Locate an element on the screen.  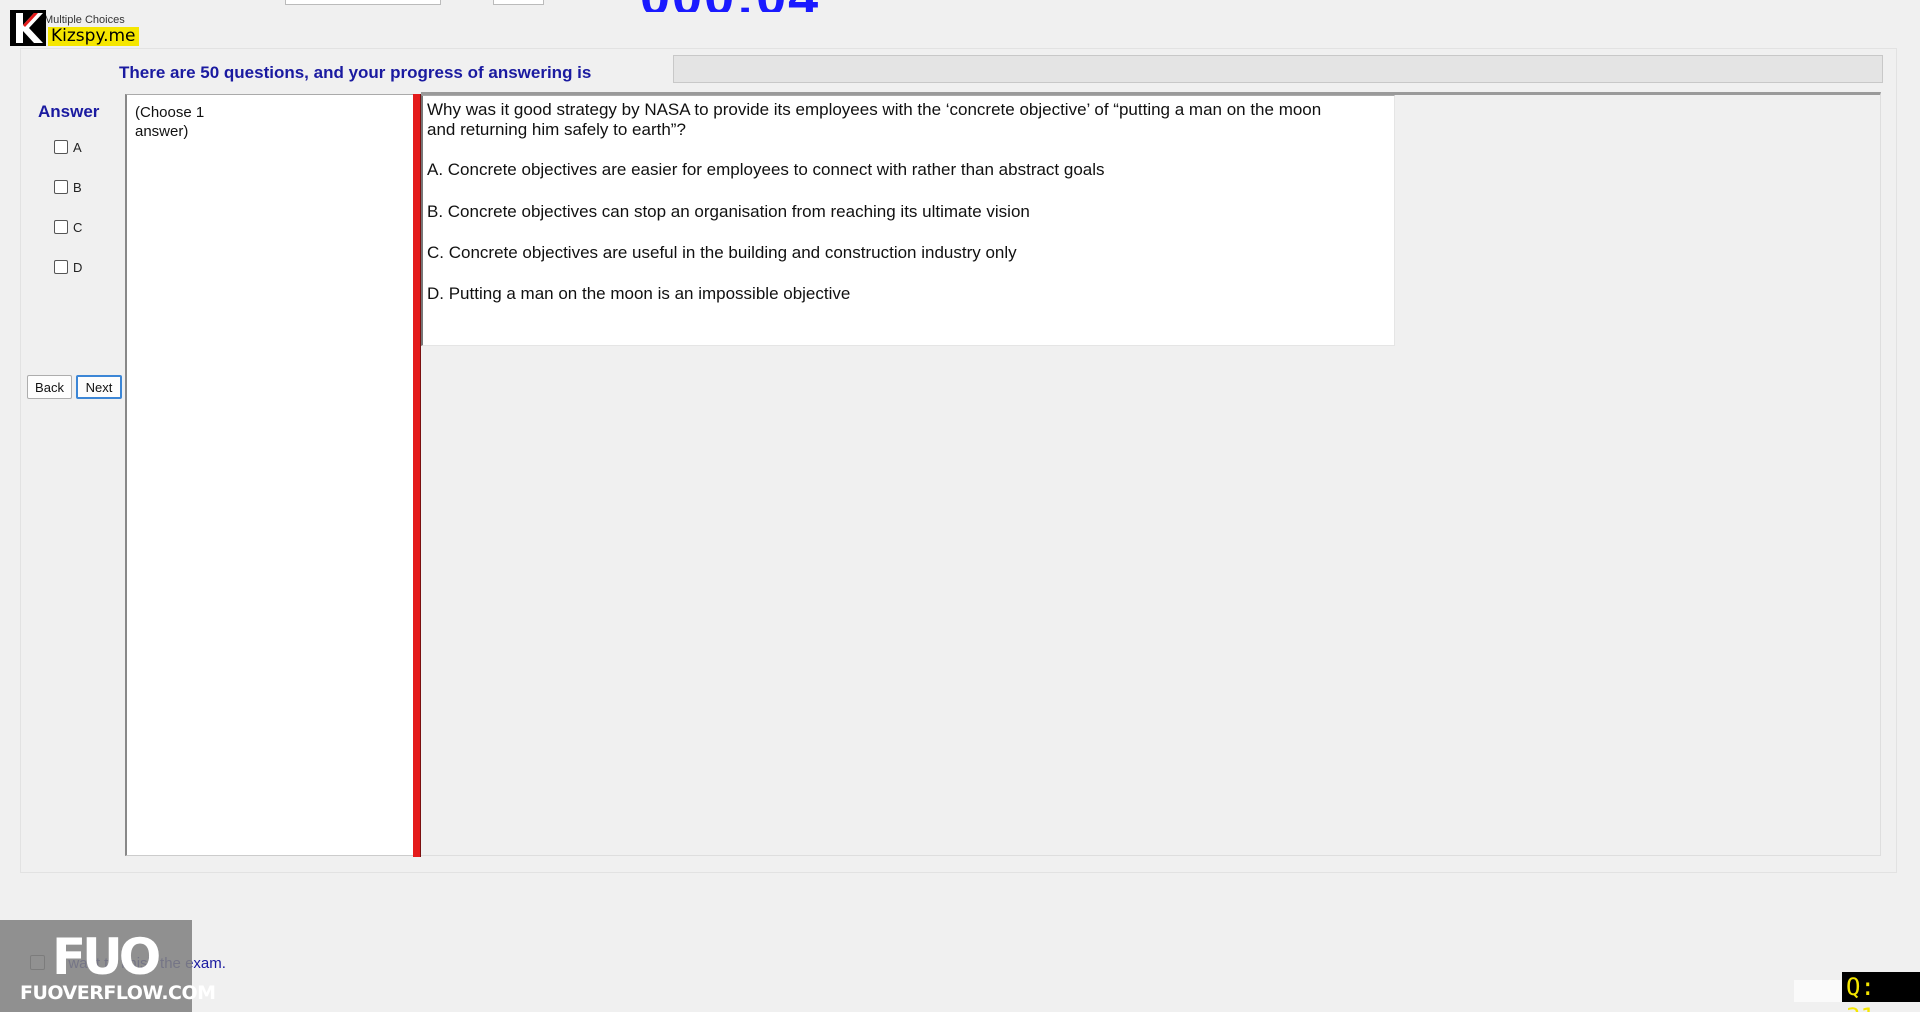
choose-instructions: (Choose 1 answer) is located at coordinates (170, 122).